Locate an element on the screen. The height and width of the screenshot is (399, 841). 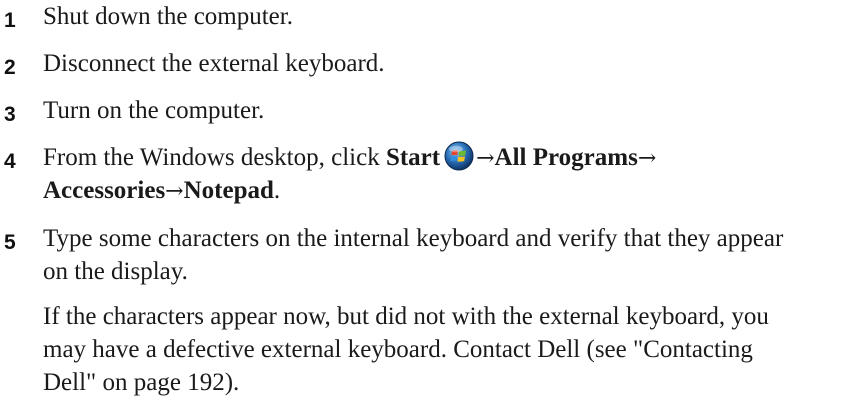
step-text: Turn on the computer. is located at coordinates (154, 110).